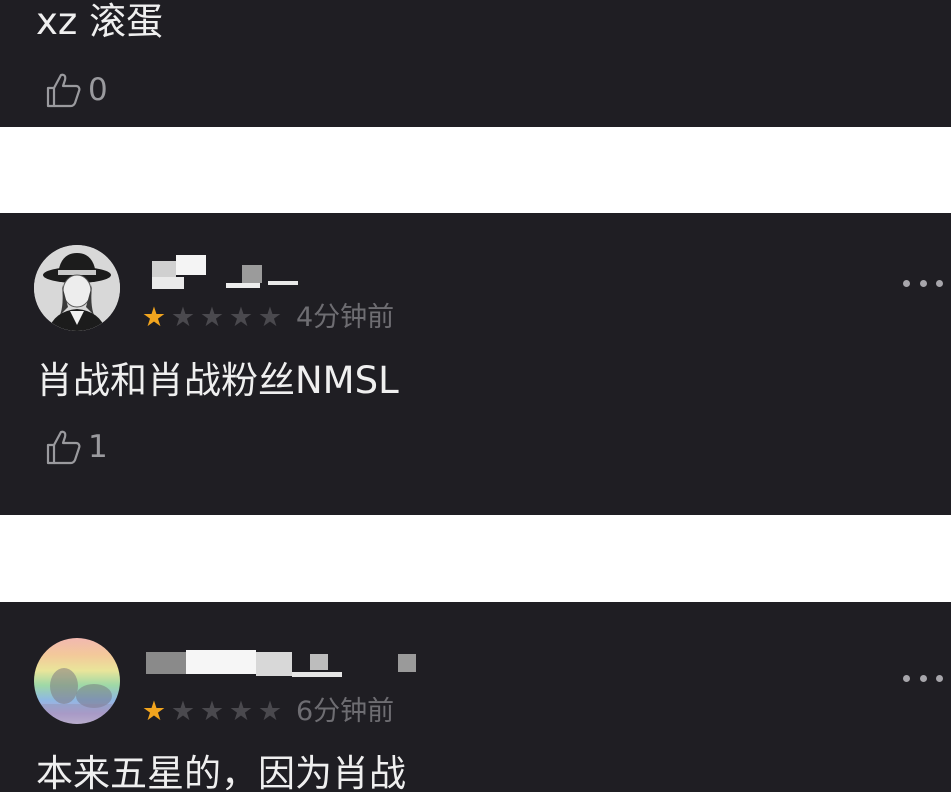 Image resolution: width=951 pixels, height=792 pixels. I want to click on comment-text: 本来五星的，因为肖战, so click(221, 772).